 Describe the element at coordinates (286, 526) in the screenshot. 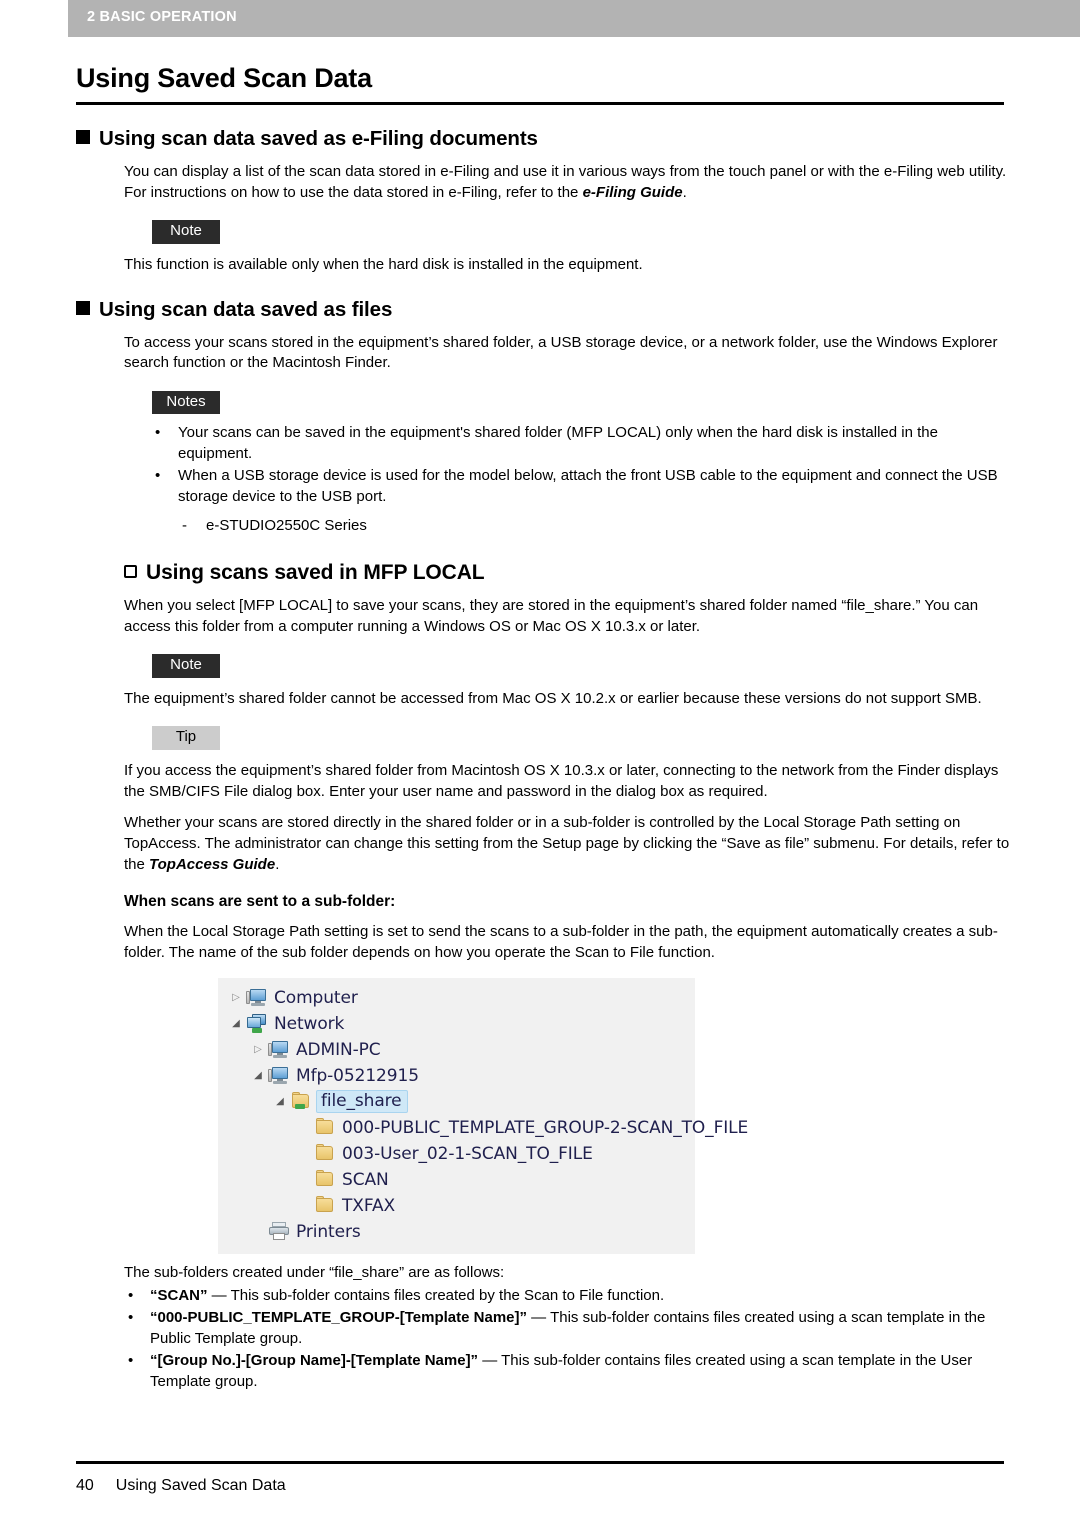

I see `list-item-text: e-STUDIO2550C Series` at that location.